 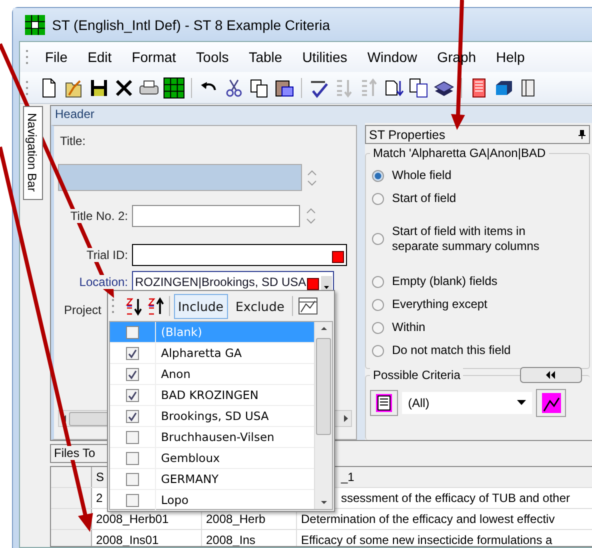 What do you see at coordinates (134, 306) in the screenshot?
I see `sort-ascending-icon` at bounding box center [134, 306].